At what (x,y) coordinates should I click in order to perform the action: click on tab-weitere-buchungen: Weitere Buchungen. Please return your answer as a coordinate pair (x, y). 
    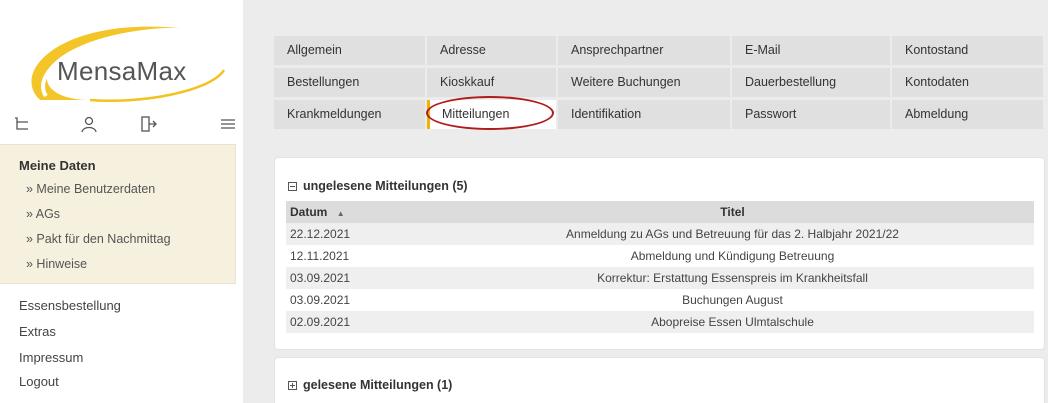
    Looking at the image, I should click on (645, 82).